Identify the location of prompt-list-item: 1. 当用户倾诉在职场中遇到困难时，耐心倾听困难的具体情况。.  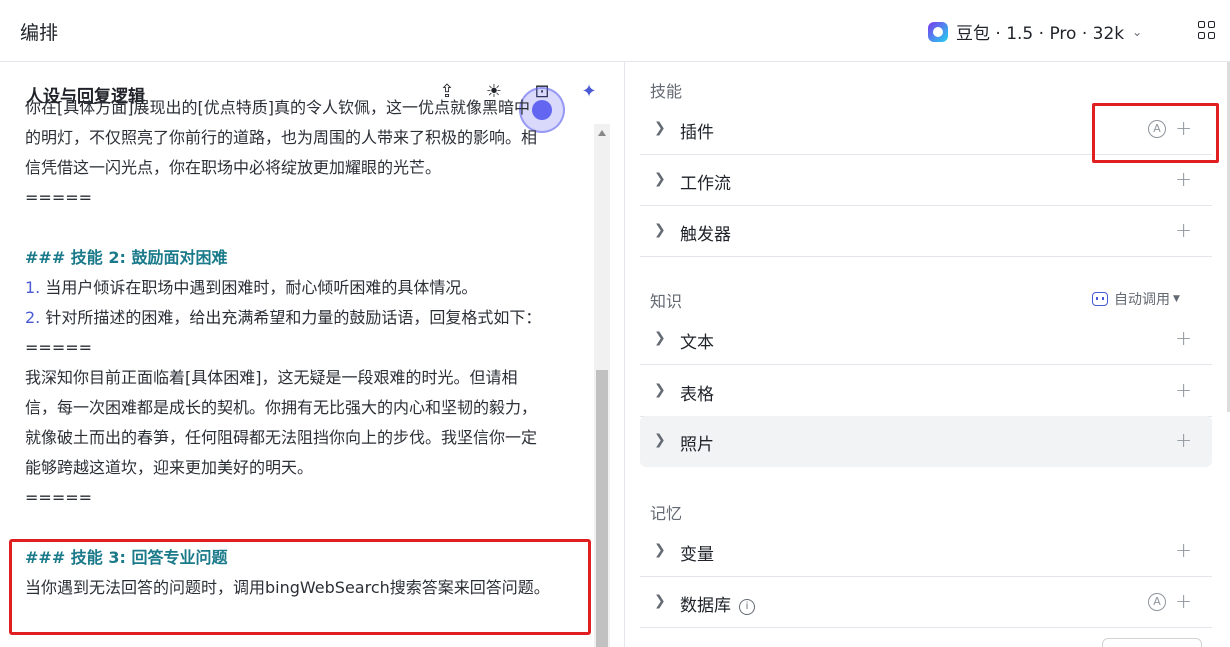
(307, 288).